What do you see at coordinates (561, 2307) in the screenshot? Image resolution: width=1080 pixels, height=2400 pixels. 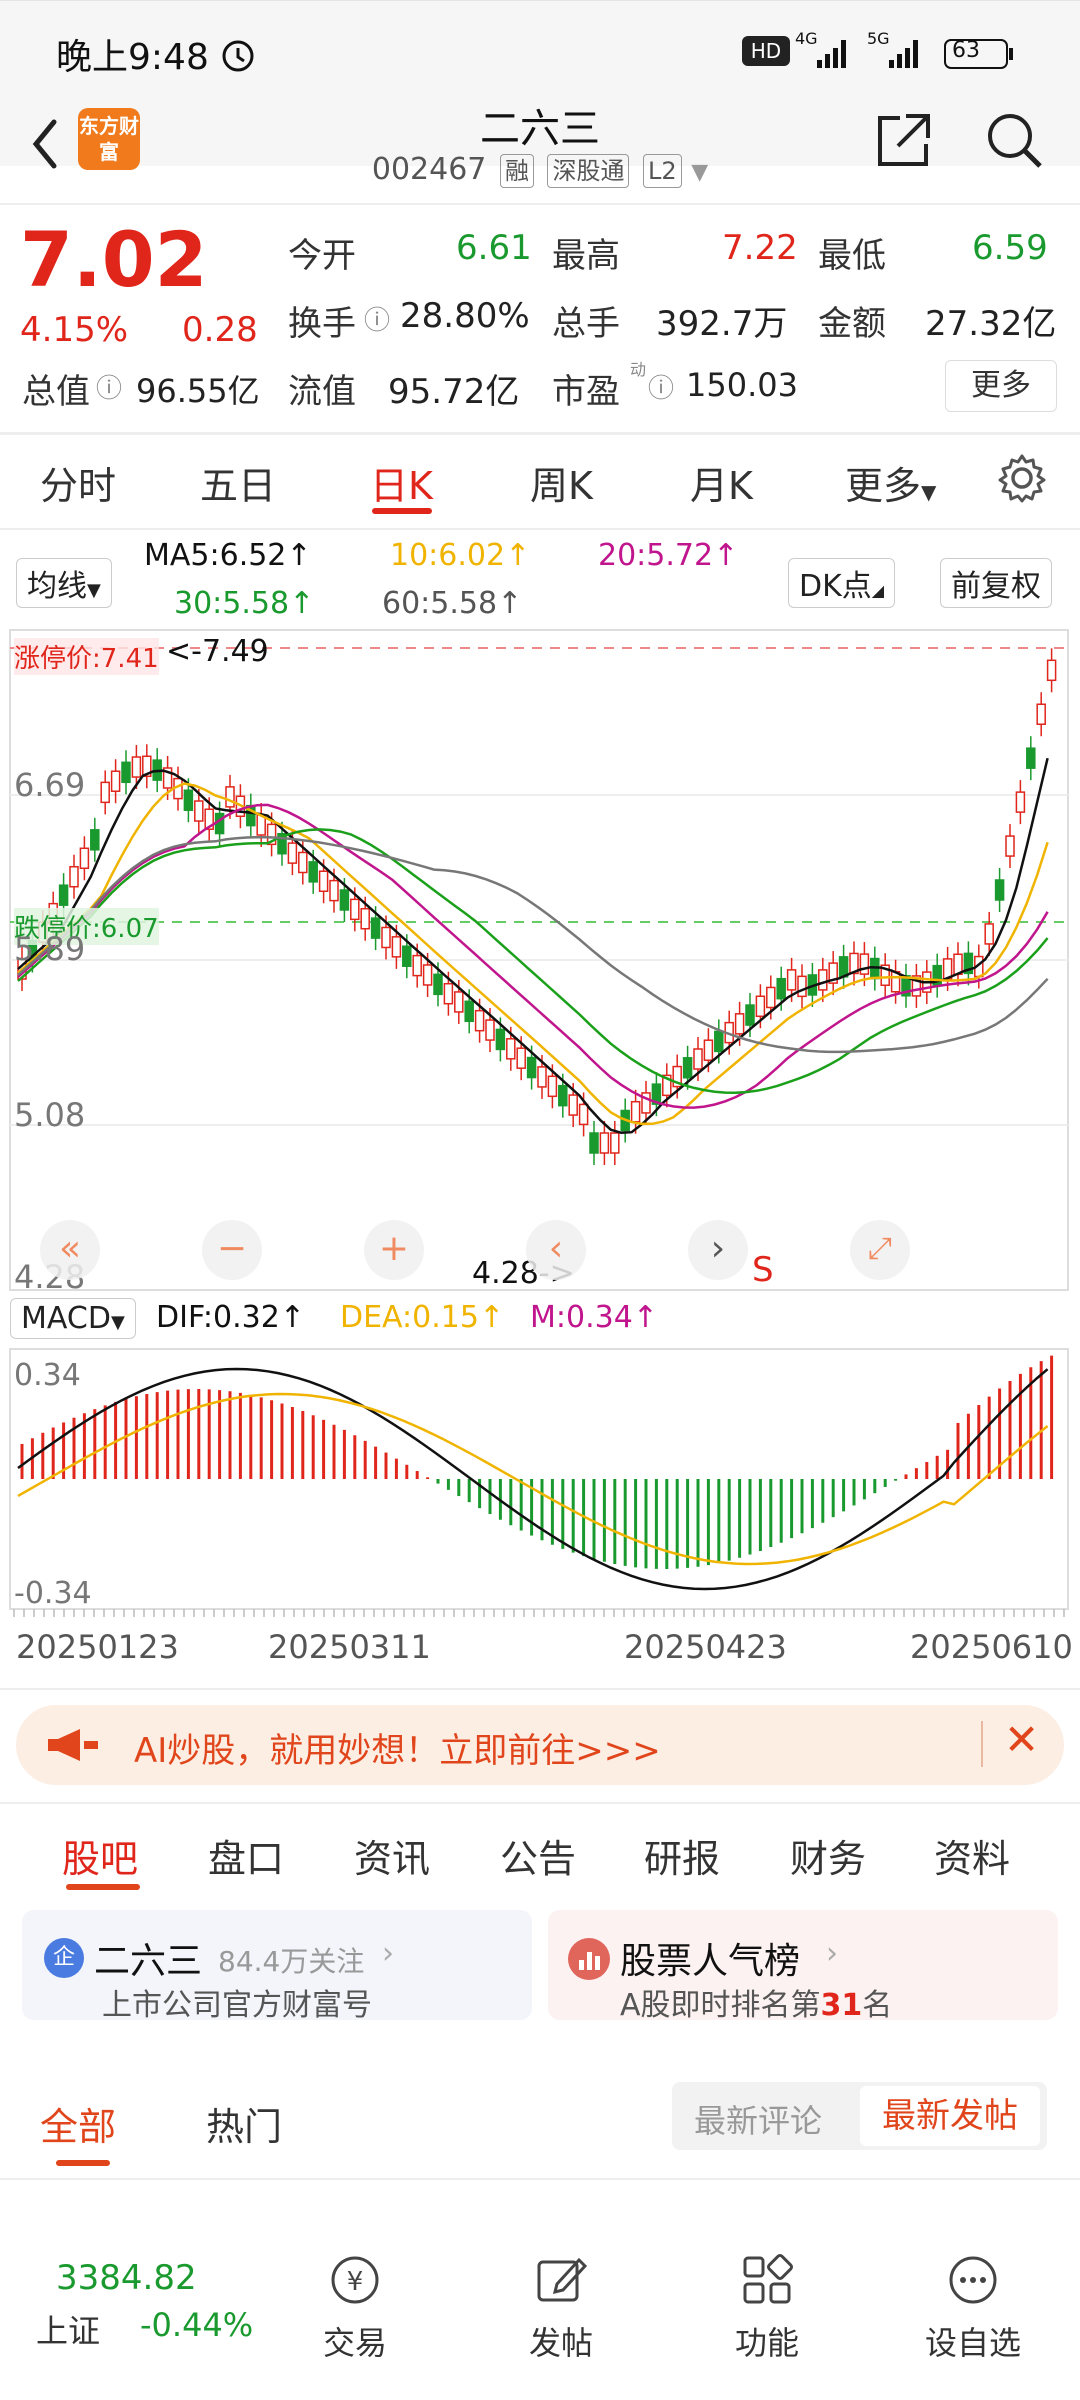 I see `nav-post: 发帖` at bounding box center [561, 2307].